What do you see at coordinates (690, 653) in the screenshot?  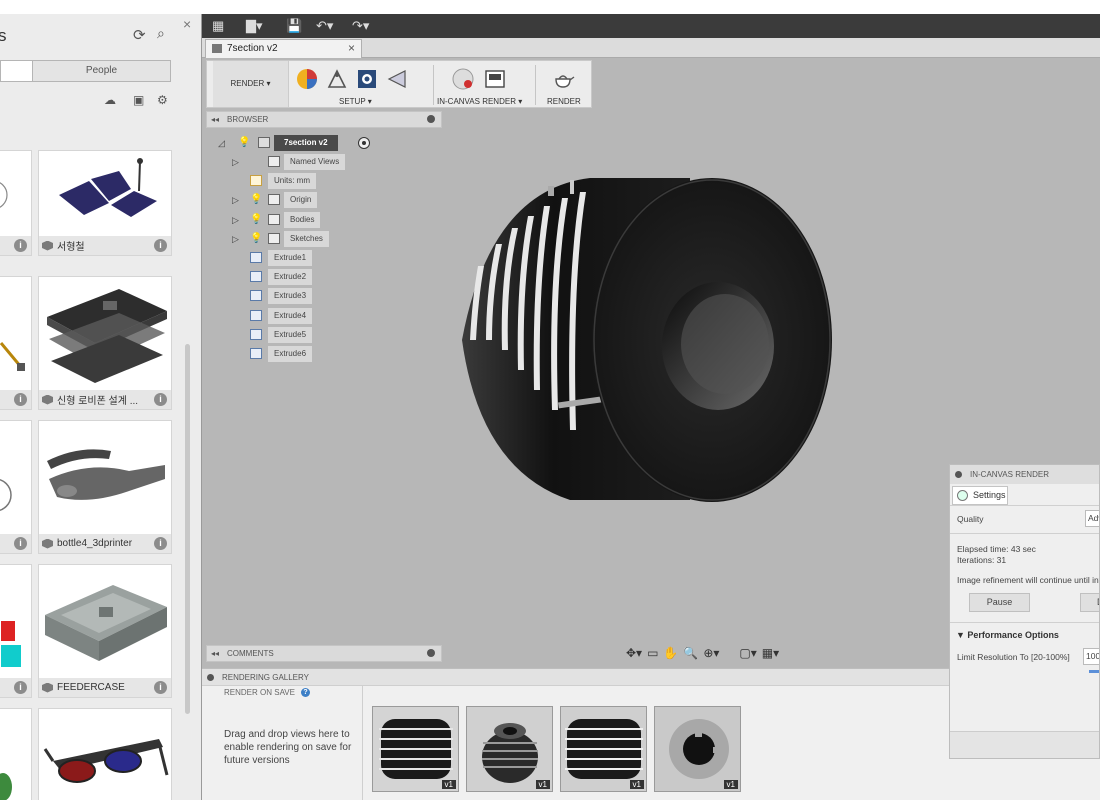 I see `zoom-icon: 🔍` at bounding box center [690, 653].